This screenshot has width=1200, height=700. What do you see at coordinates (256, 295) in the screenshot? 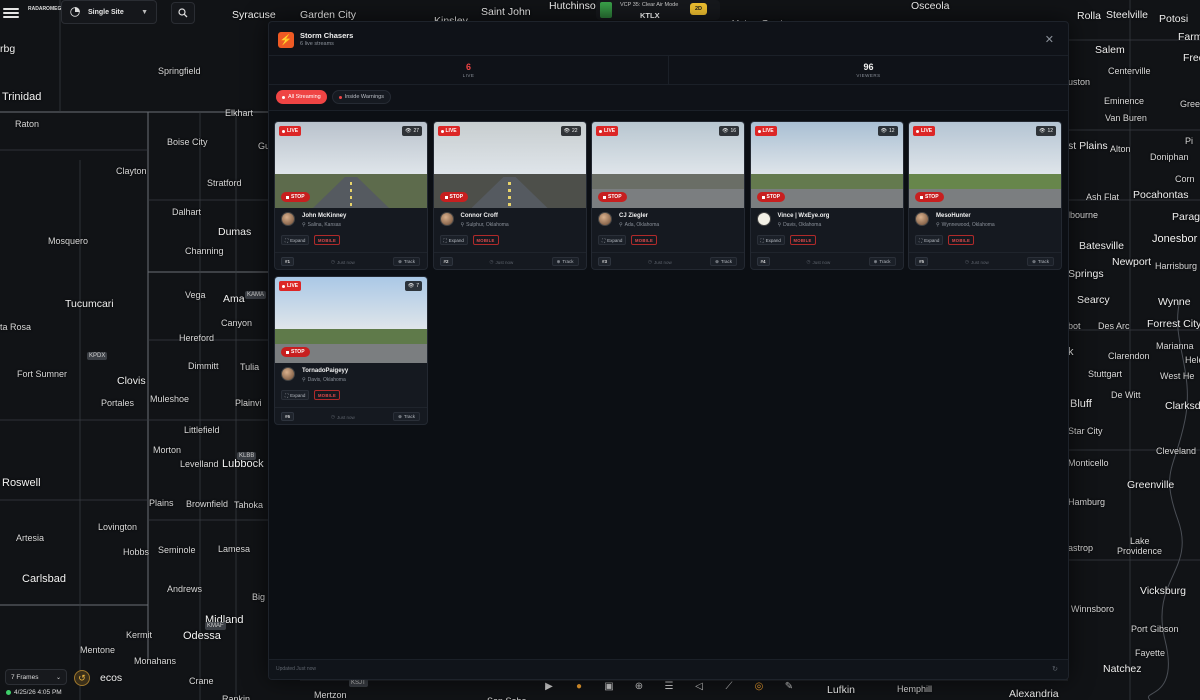
I see `radar-site-marker: KAMA` at bounding box center [256, 295].